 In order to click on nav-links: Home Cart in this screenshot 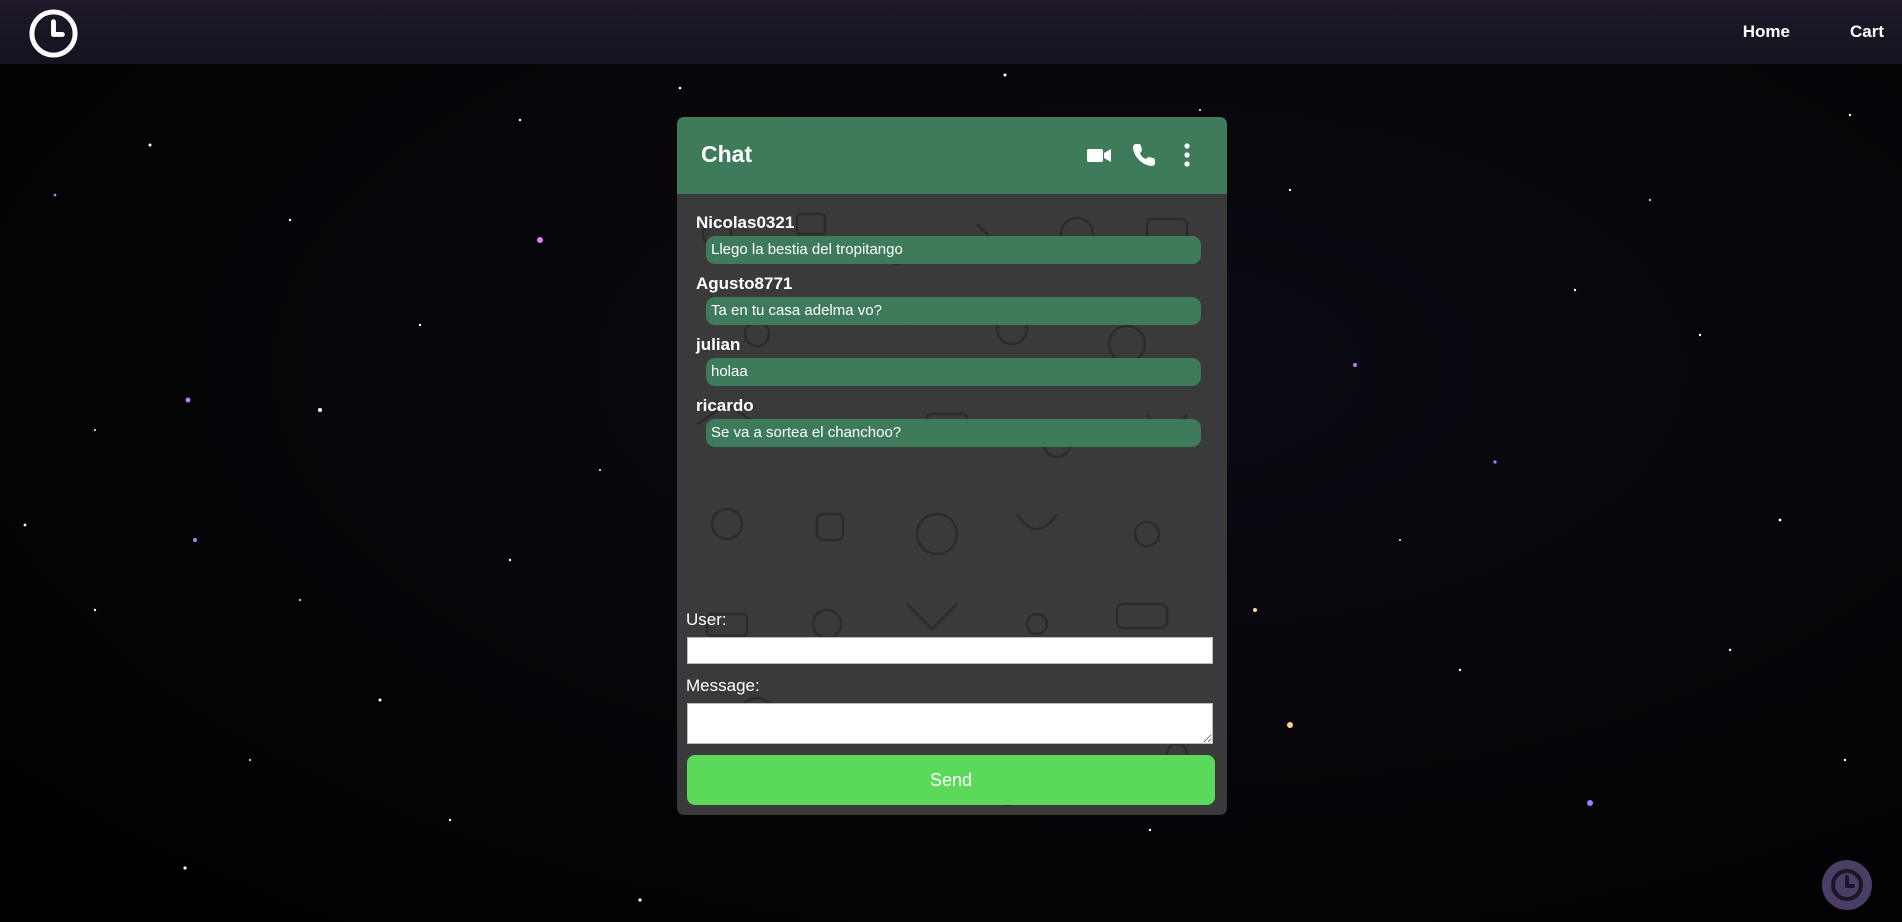, I will do `click(1813, 32)`.